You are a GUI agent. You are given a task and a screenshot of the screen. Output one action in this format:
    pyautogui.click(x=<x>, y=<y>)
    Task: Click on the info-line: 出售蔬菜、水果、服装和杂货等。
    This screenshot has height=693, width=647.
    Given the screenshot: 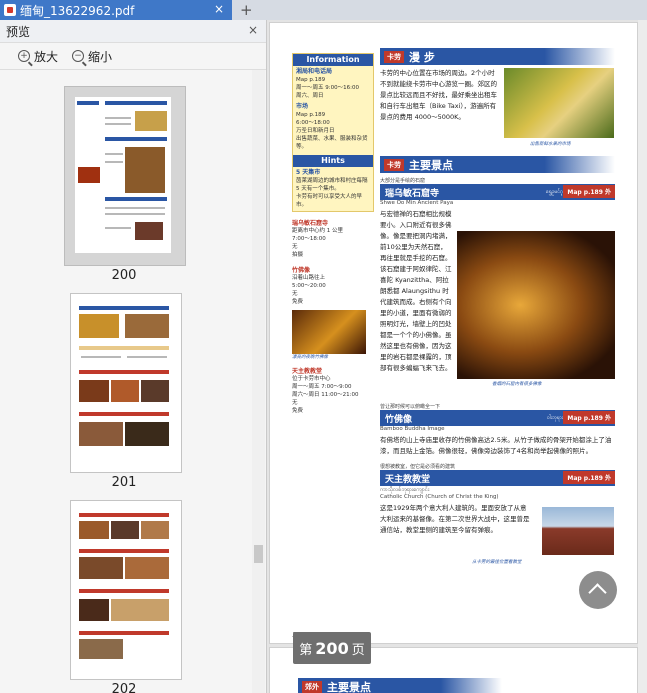 What is the action you would take?
    pyautogui.click(x=332, y=143)
    